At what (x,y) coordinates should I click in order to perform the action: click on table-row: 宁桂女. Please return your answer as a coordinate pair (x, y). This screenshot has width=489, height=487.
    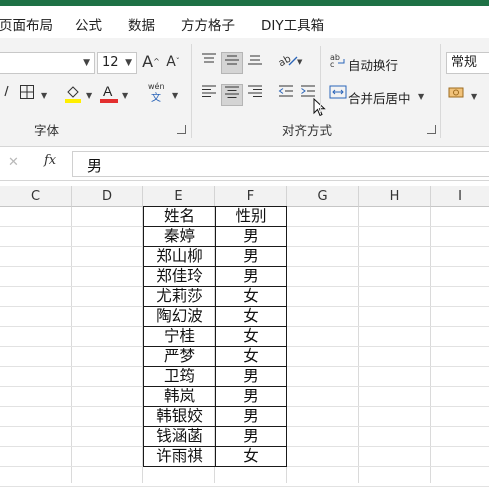
    Looking at the image, I should click on (215, 336).